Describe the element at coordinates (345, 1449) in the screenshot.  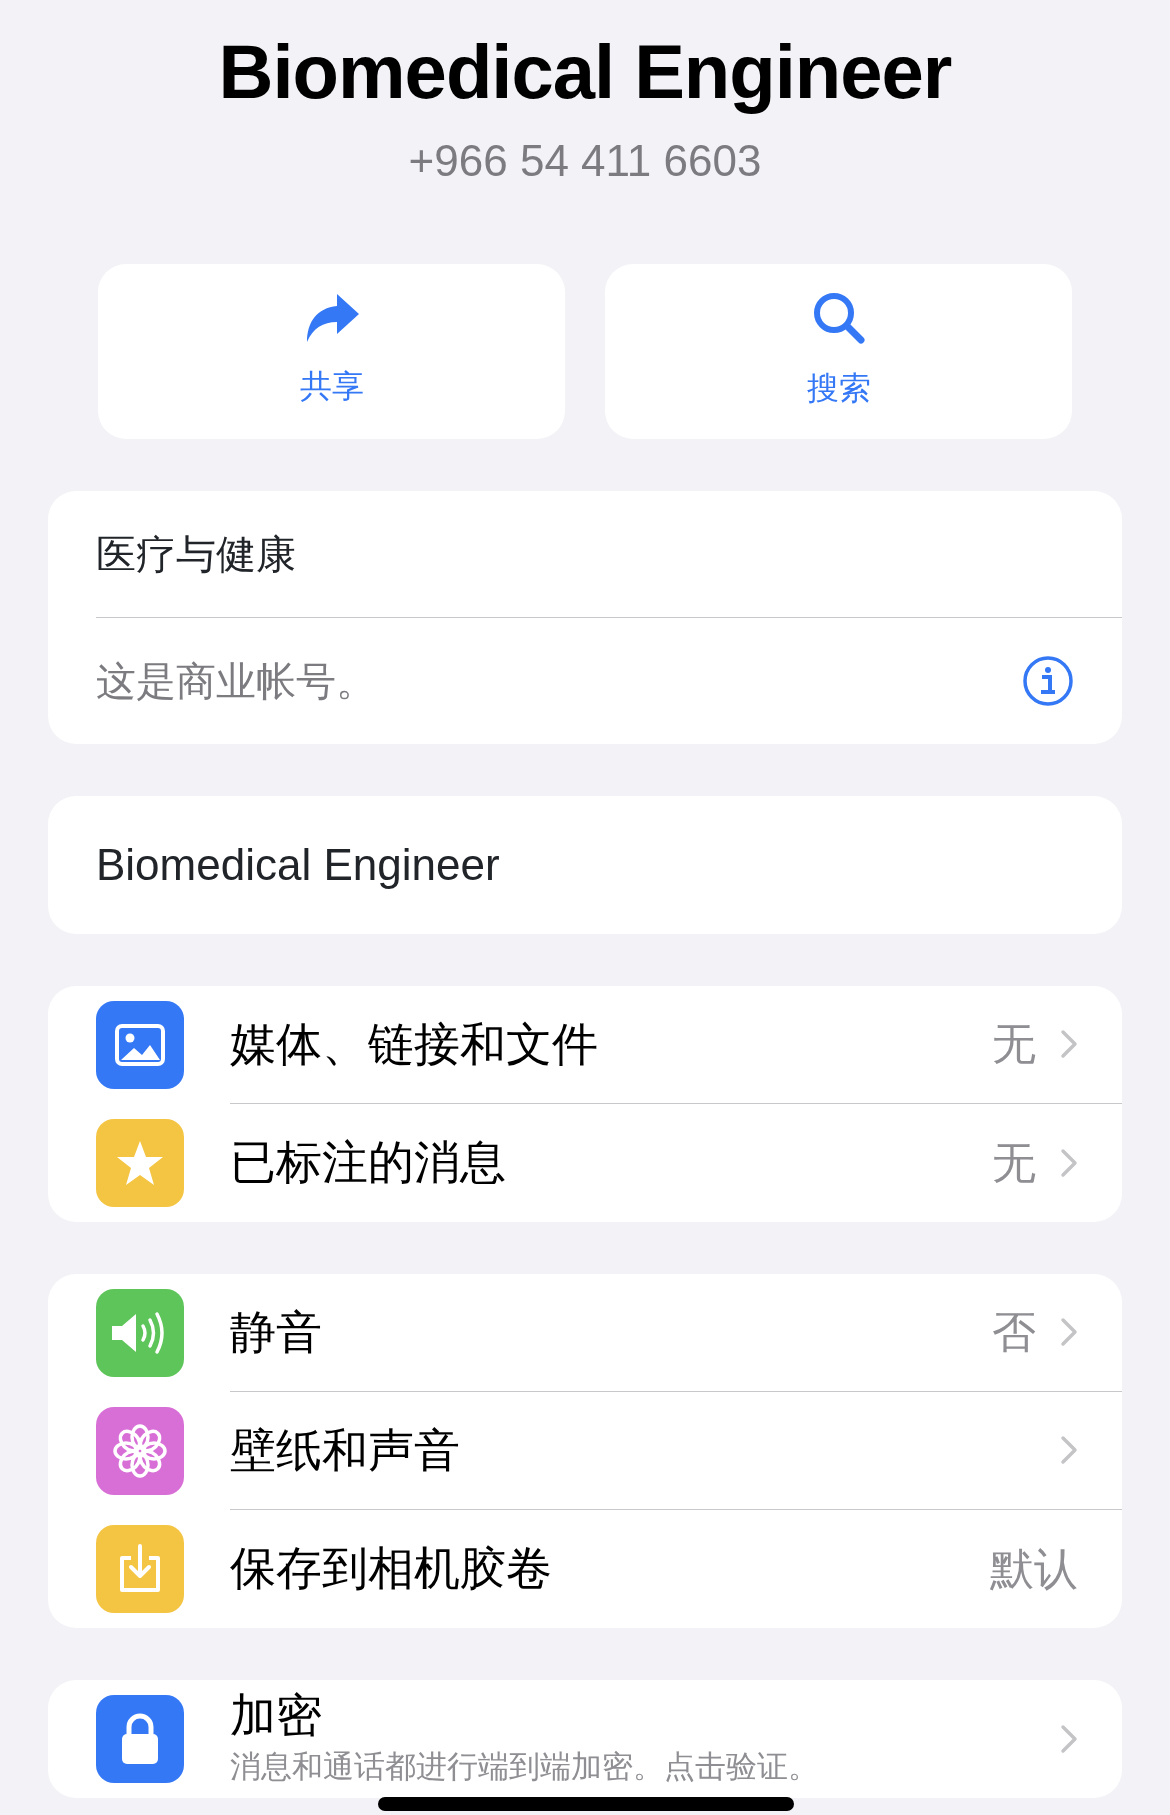
I see `row-label: 壁纸和声音` at that location.